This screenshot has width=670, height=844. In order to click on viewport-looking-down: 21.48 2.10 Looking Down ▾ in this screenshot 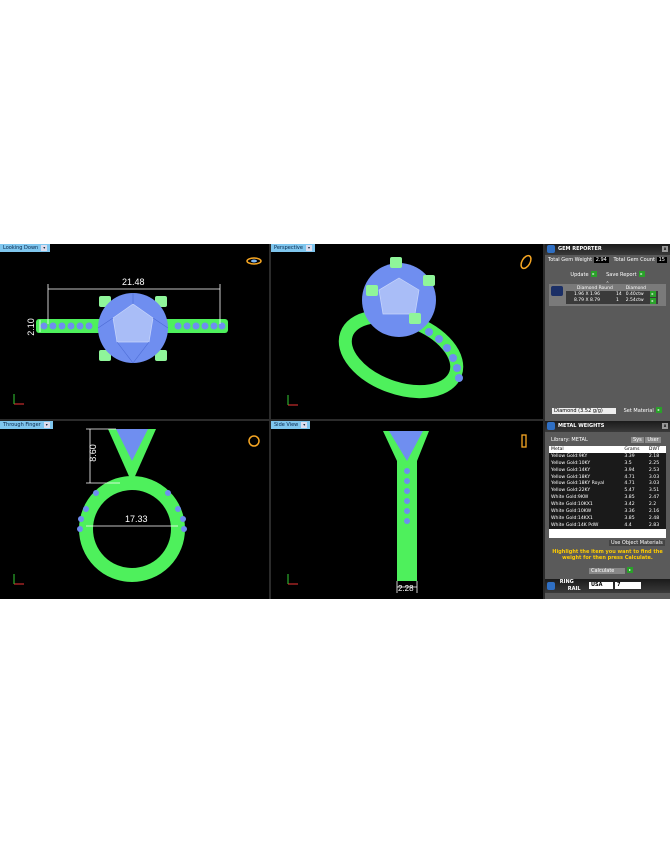, I will do `click(134, 331)`.